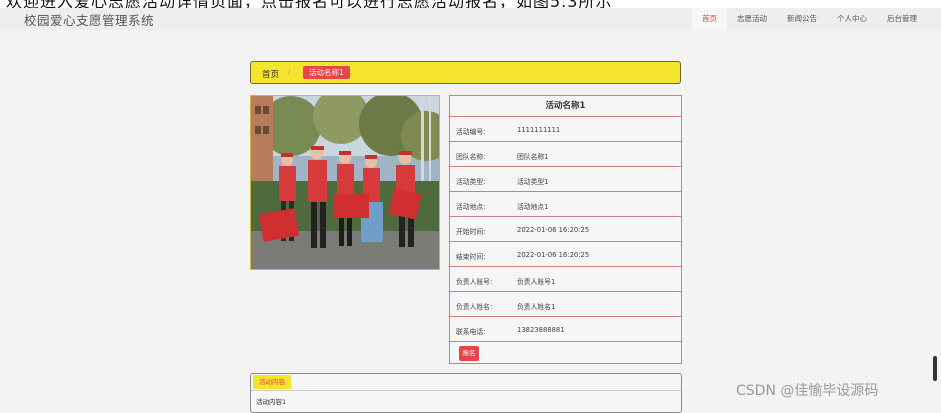 Image resolution: width=941 pixels, height=413 pixels. I want to click on top-caption-strip: 欢迎进入爱心志愿活动详情页面，点击报名可以进行志愿活动报名，如图5.3所示, so click(470, 4).